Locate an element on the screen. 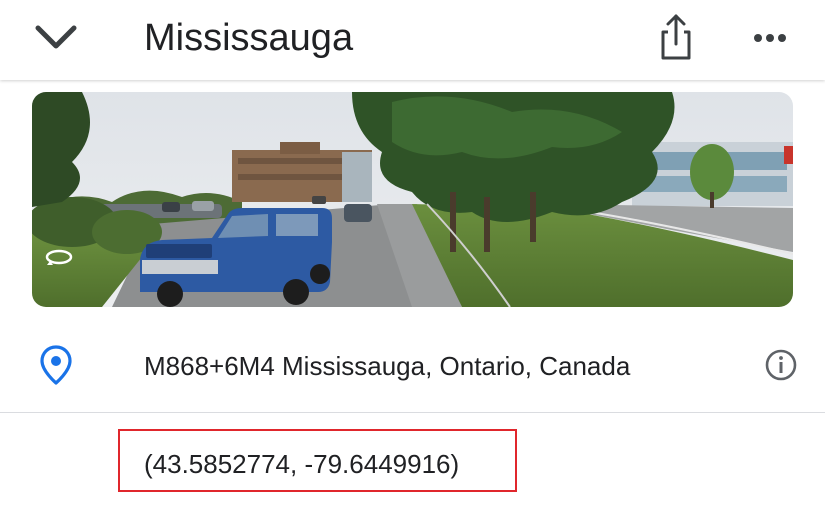  share-button is located at coordinates (676, 38).